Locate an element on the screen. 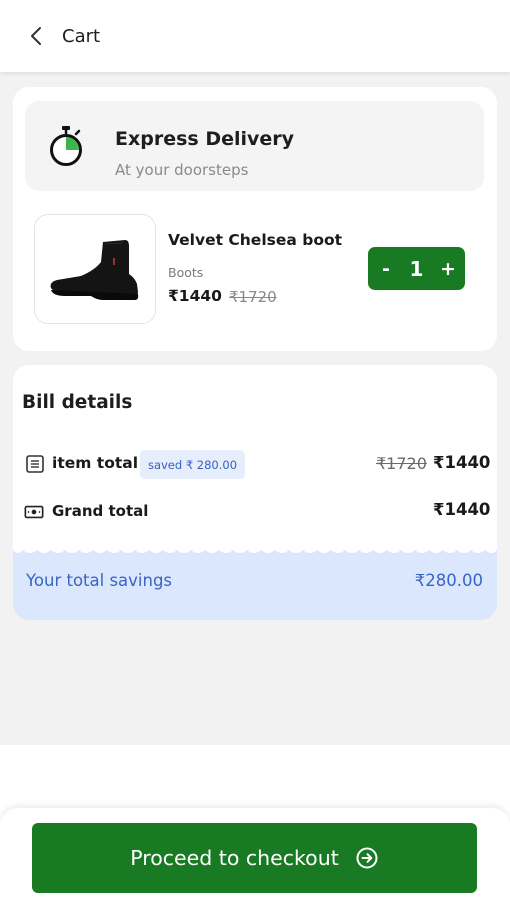 Image resolution: width=510 pixels, height=900 pixels. back-button is located at coordinates (36, 36).